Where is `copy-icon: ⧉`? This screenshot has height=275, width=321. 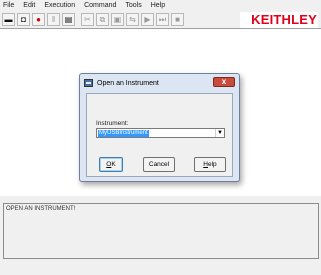
copy-icon: ⧉ is located at coordinates (102, 19).